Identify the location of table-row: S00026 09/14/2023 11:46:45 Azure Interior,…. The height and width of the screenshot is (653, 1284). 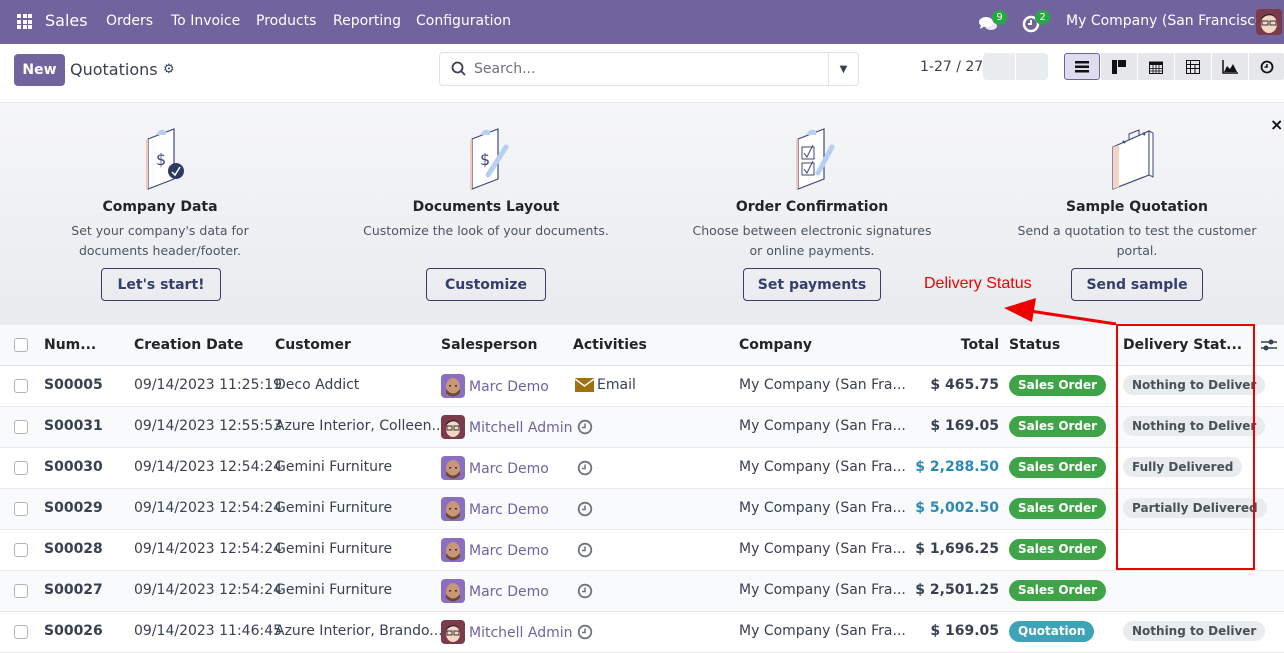
(642, 632).